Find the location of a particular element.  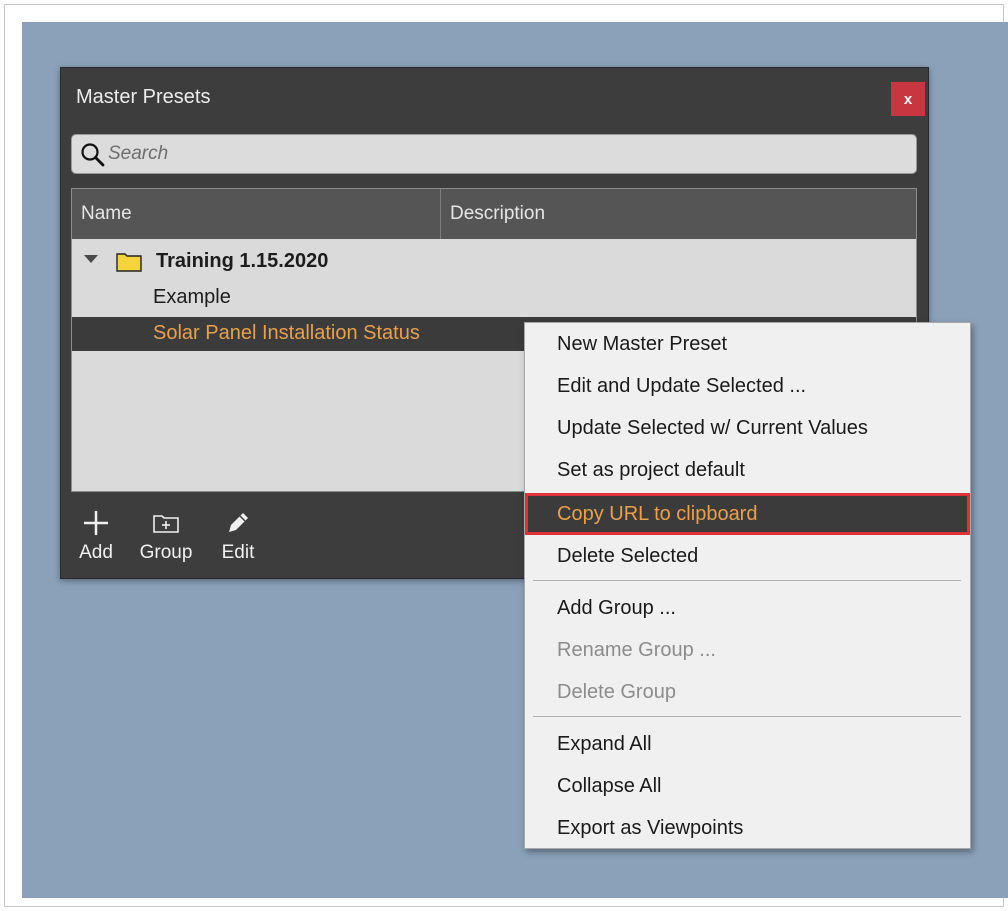

add-button: Add is located at coordinates (96, 539).